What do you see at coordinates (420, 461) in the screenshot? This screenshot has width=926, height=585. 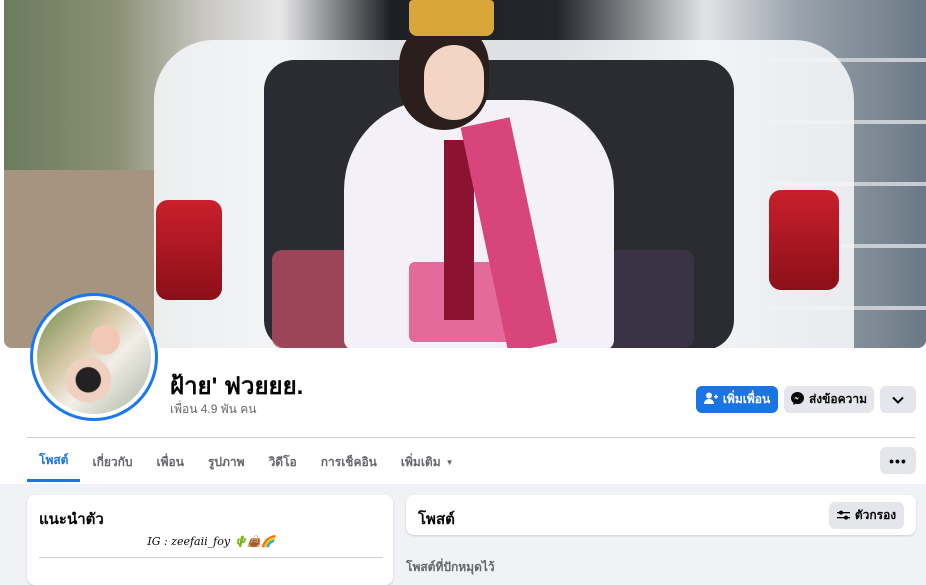 I see `tab-more-label: เพิ่มเติม` at bounding box center [420, 461].